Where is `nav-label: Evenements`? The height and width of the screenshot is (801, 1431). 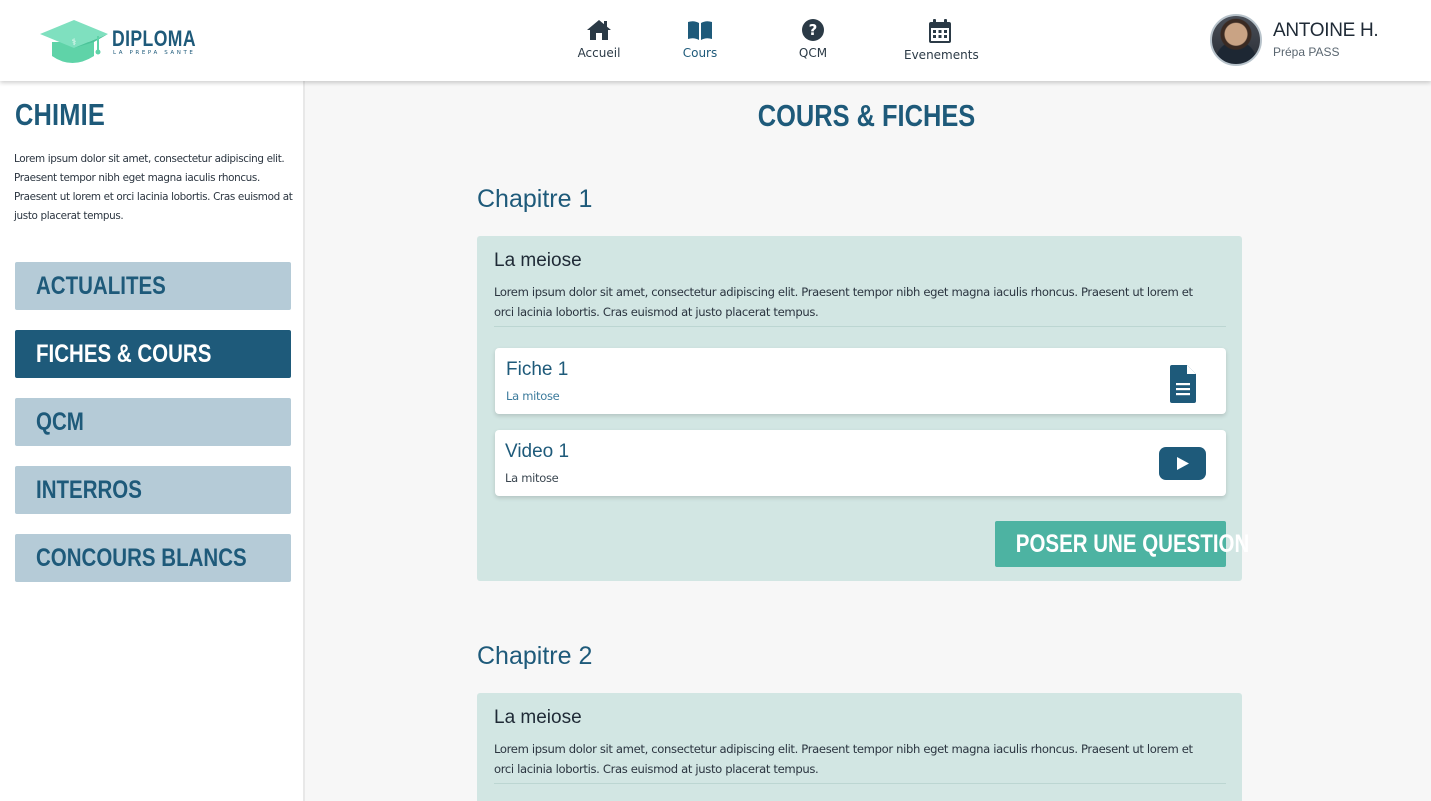
nav-label: Evenements is located at coordinates (941, 55).